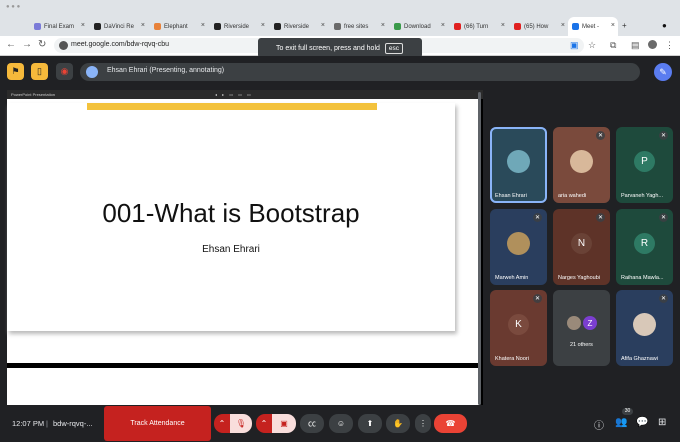 The image size is (680, 442). Describe the element at coordinates (232, 106) in the screenshot. I see `slide-accent-bar` at that location.